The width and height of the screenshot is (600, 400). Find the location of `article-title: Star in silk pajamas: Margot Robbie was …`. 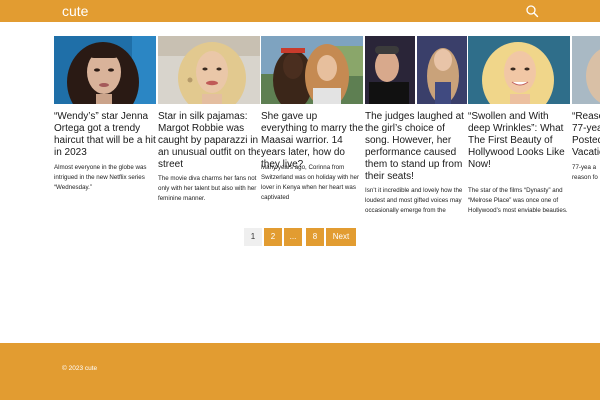

article-title: Star in silk pajamas: Margot Robbie was … is located at coordinates (209, 141).